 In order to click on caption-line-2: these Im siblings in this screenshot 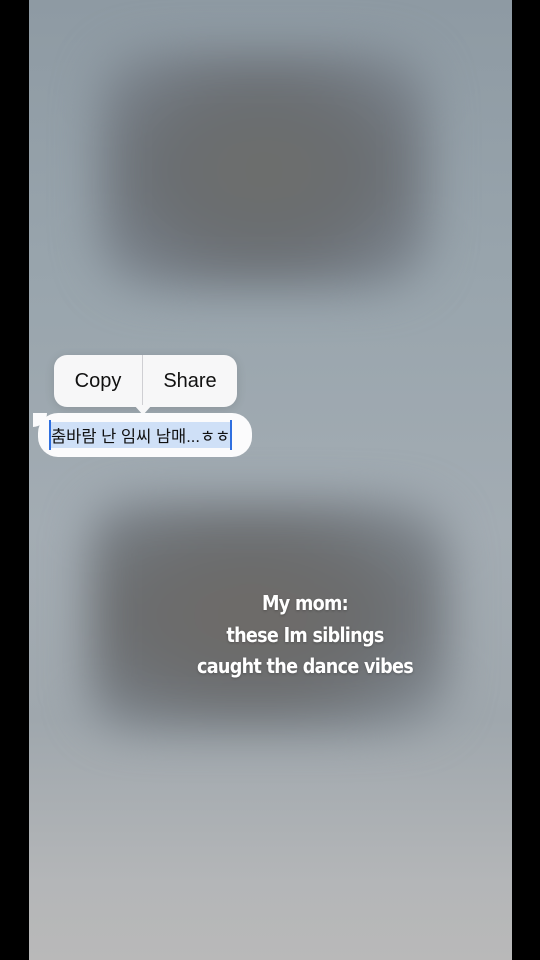, I will do `click(305, 634)`.